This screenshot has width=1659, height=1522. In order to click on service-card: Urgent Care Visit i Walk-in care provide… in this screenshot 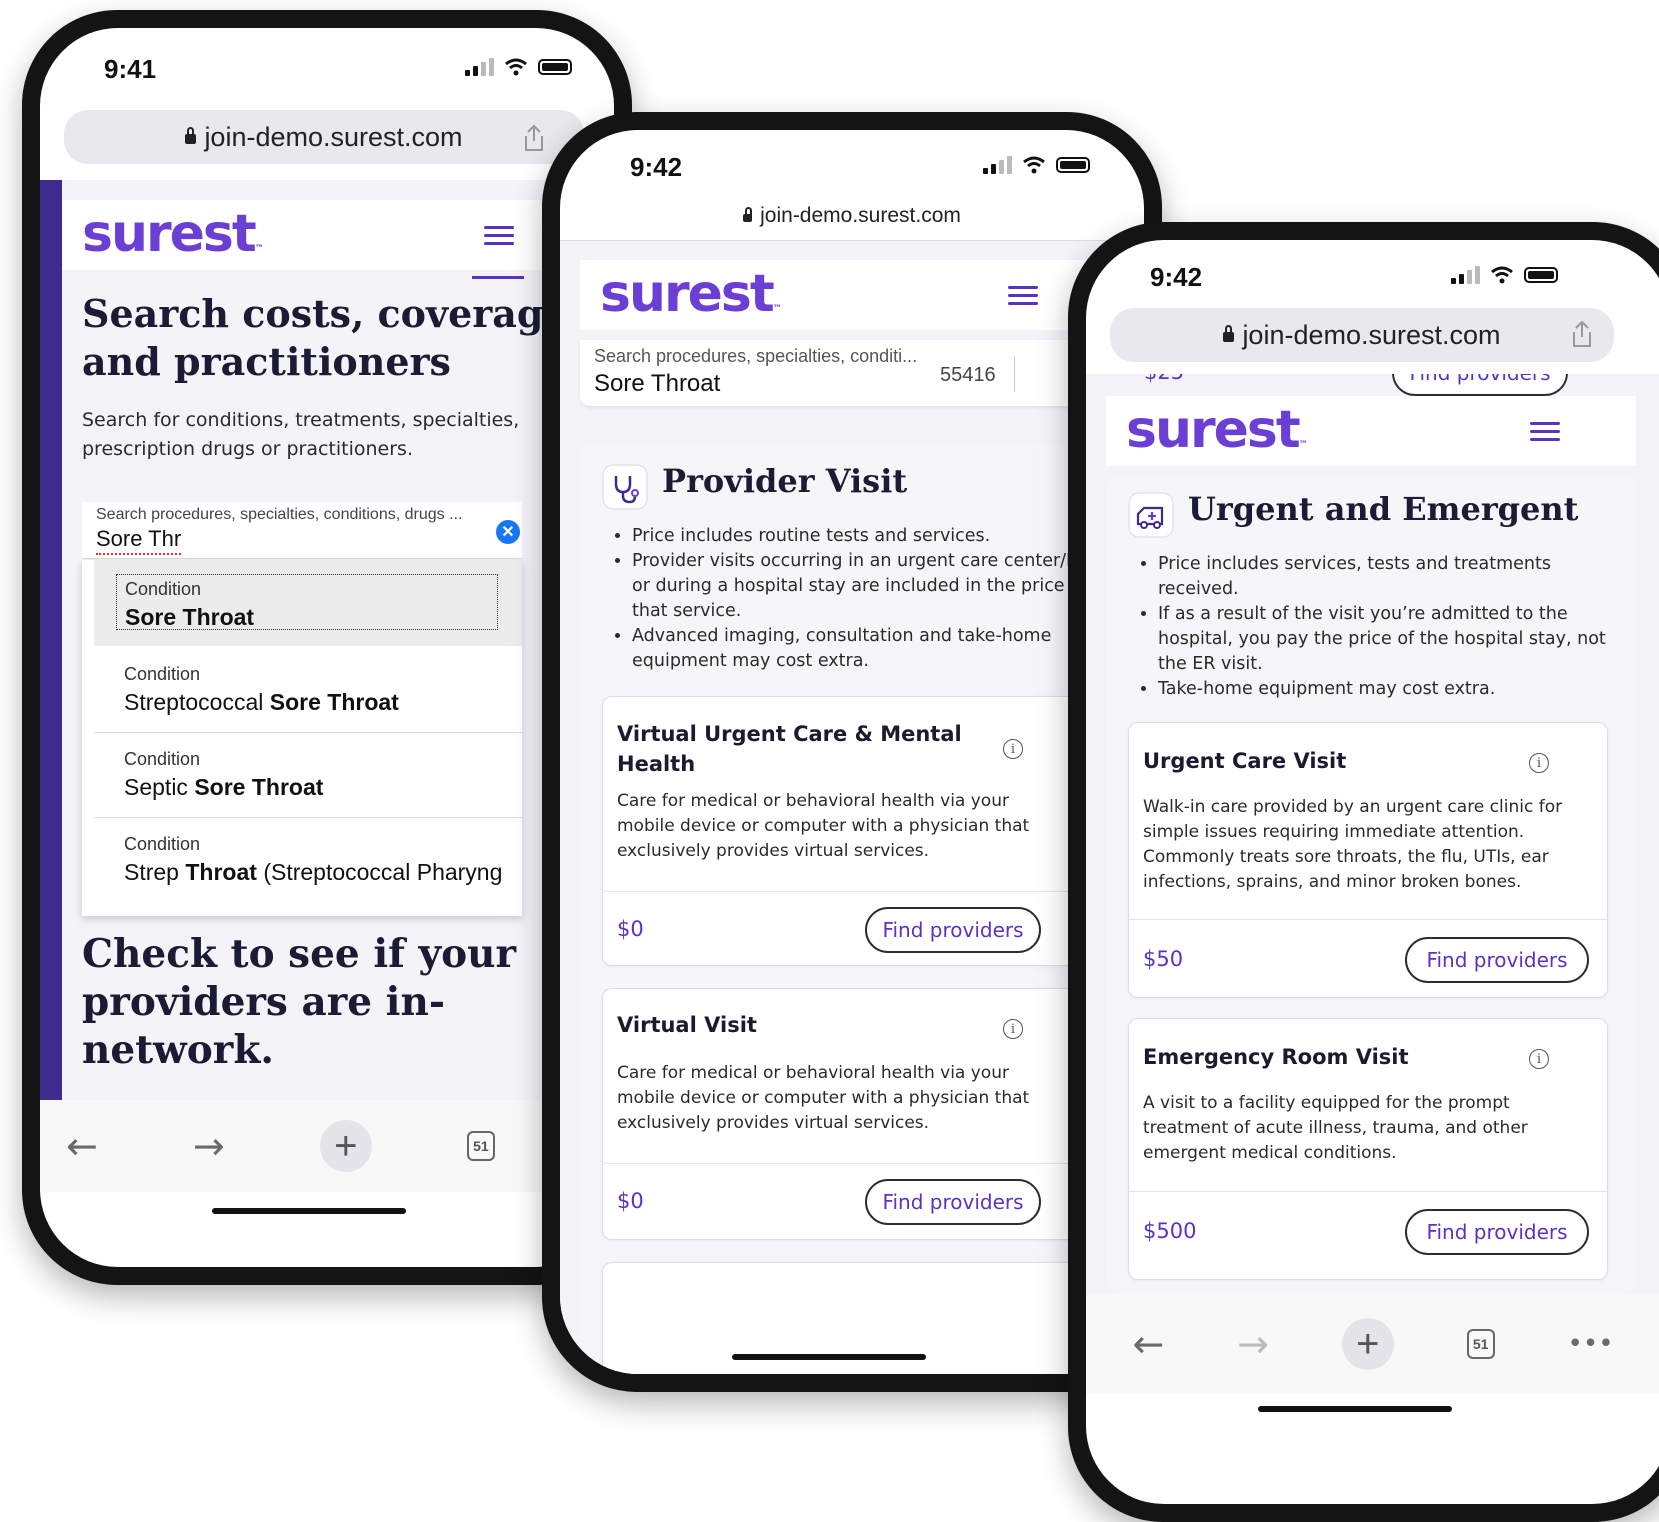, I will do `click(1368, 860)`.